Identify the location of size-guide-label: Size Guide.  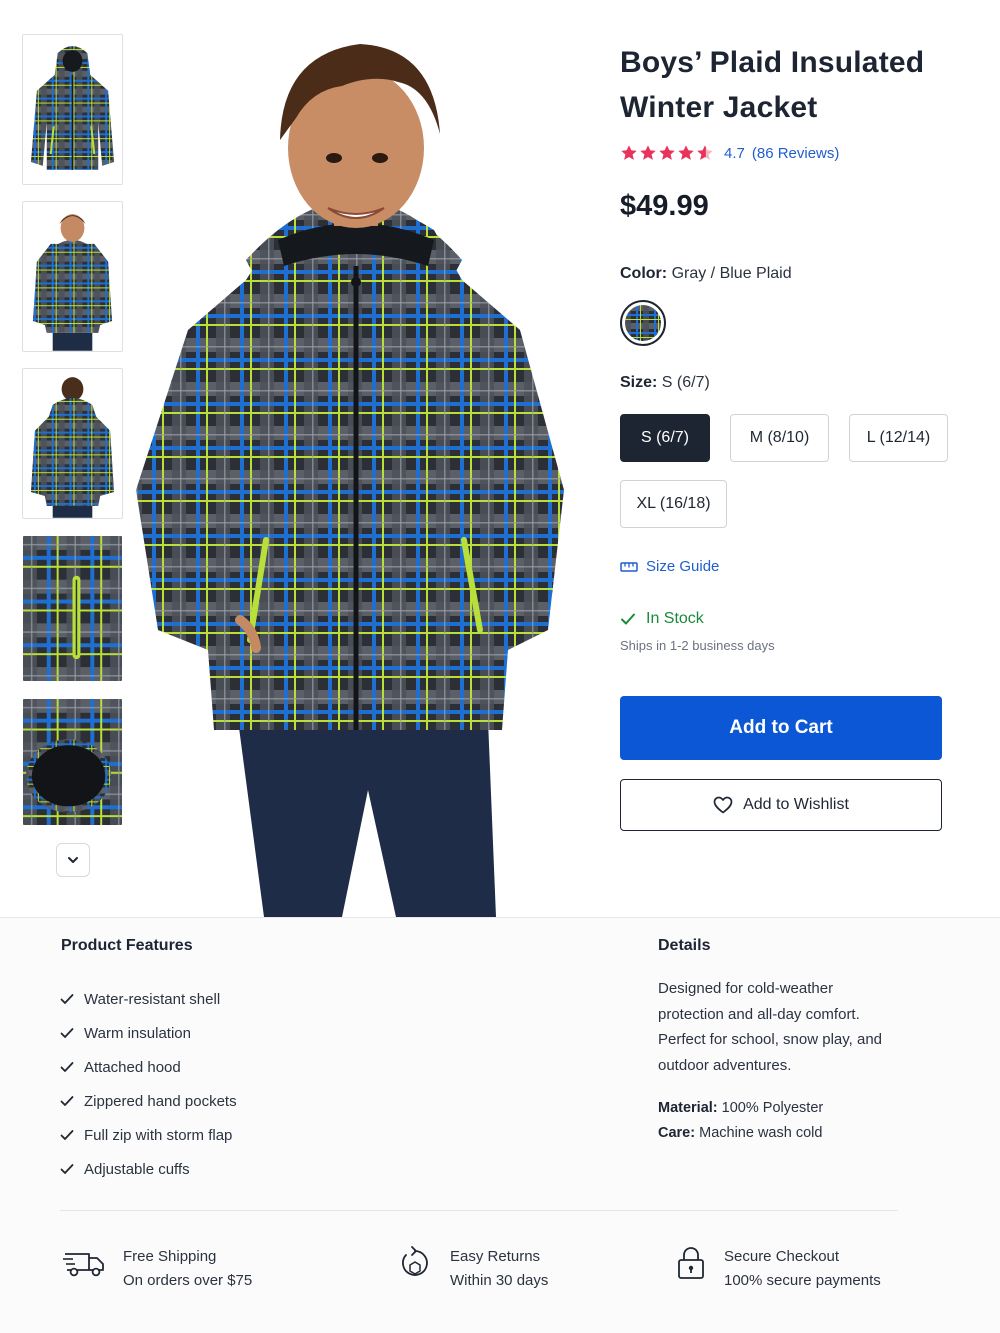
(683, 566).